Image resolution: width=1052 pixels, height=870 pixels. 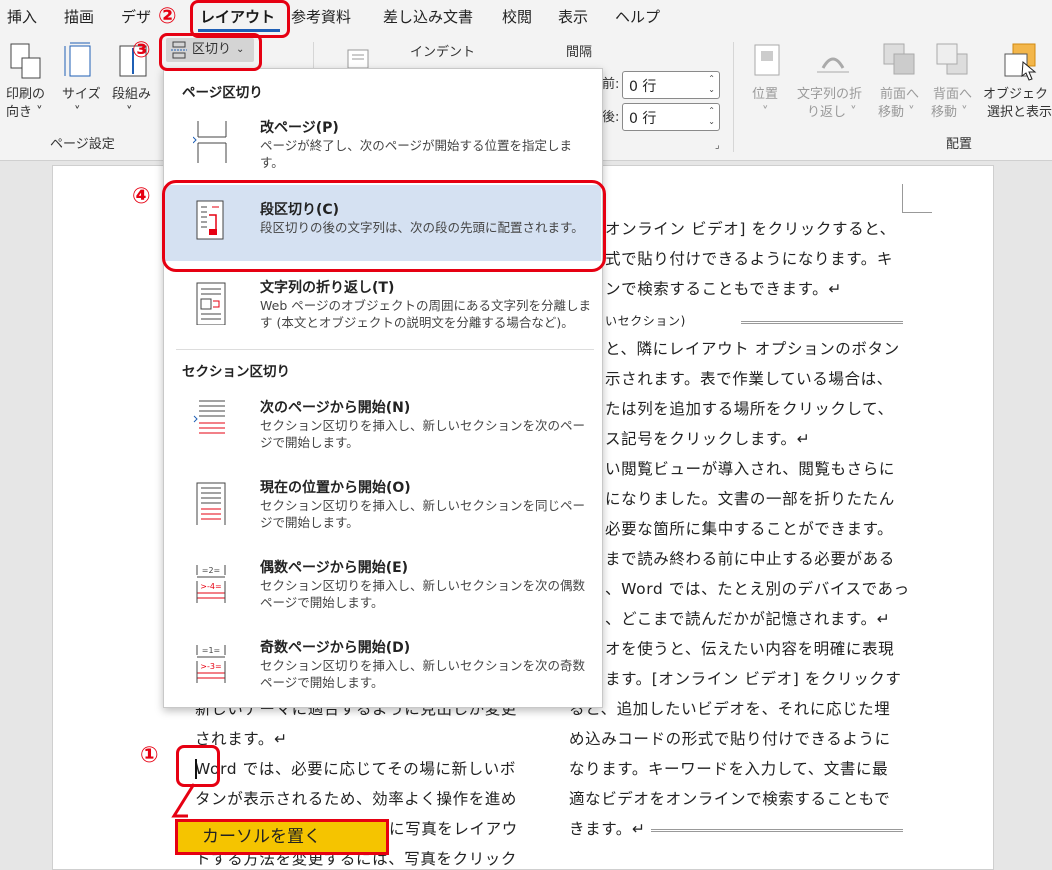 What do you see at coordinates (198, 766) in the screenshot?
I see `cursor-position-highlight` at bounding box center [198, 766].